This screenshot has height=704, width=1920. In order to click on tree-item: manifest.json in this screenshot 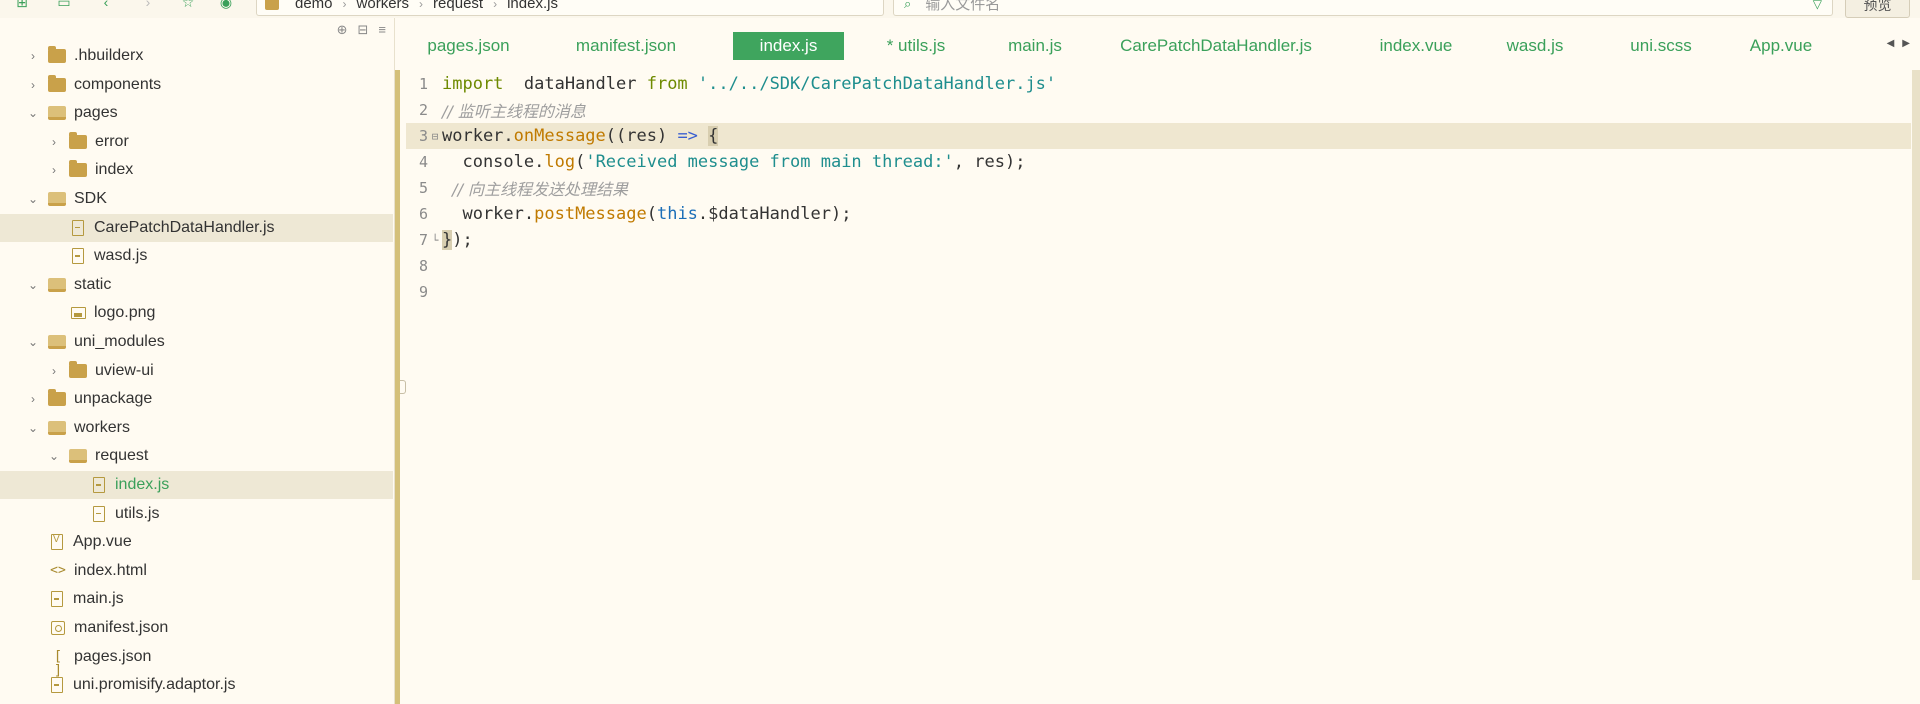, I will do `click(196, 628)`.